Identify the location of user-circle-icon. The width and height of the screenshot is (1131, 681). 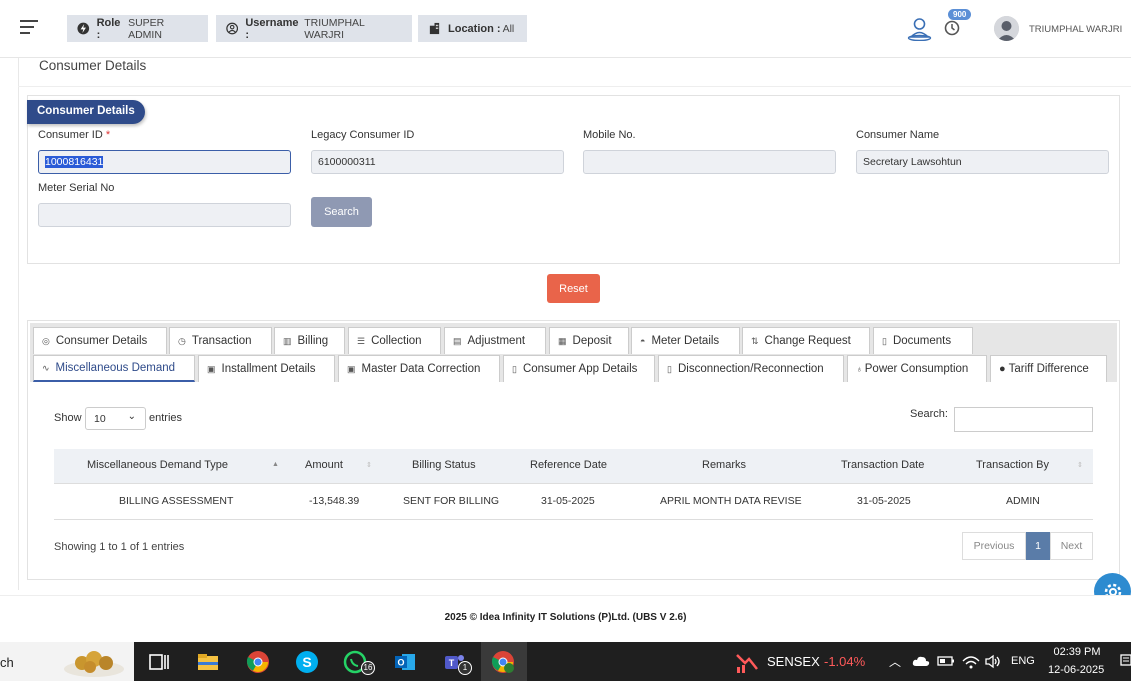
(232, 28).